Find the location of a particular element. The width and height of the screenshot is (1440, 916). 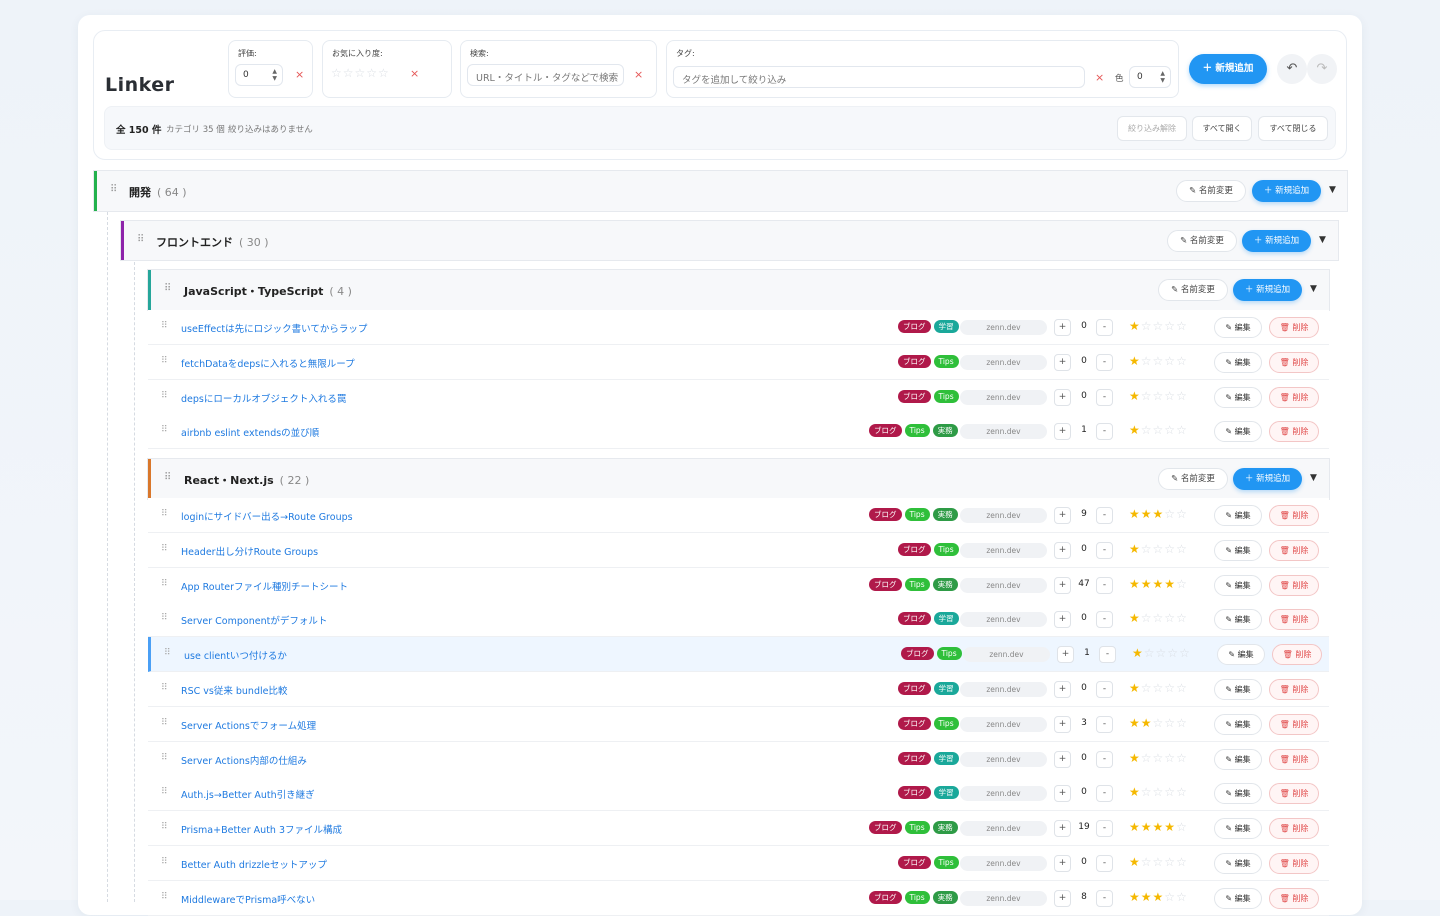

search-input: URL・タイトル・タグなどで検索 is located at coordinates (545, 75).